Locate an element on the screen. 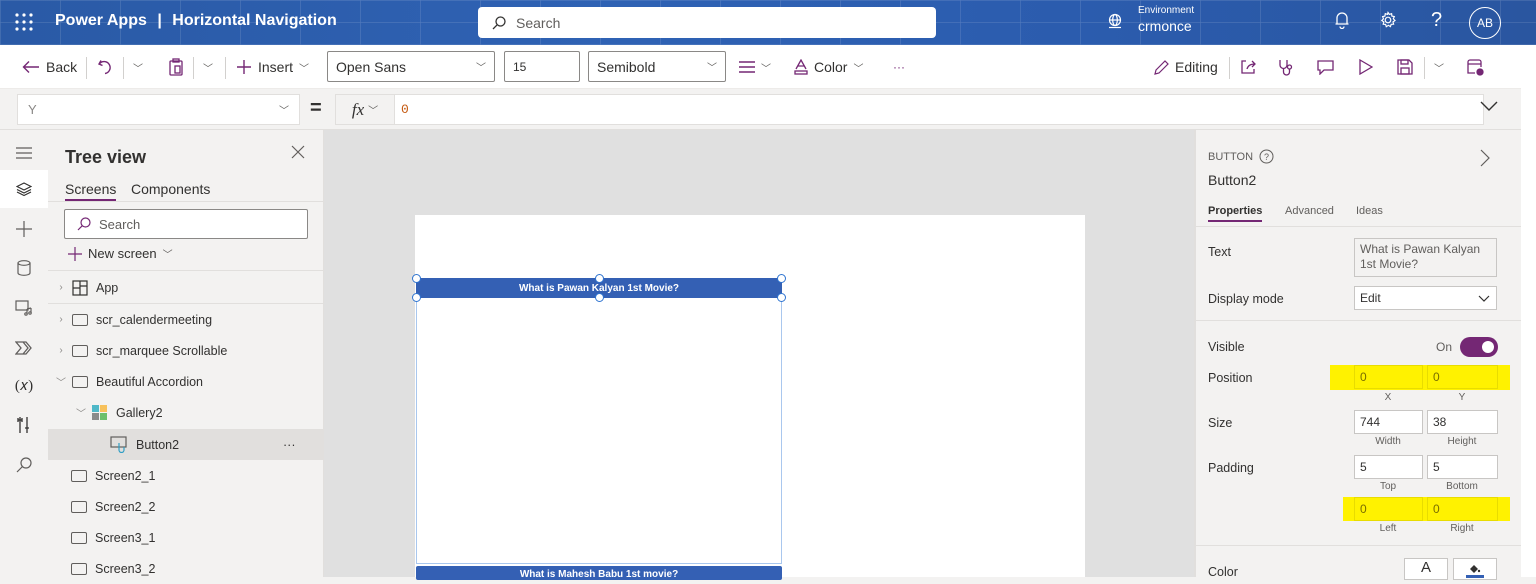  tree-item-screen: Screen2_1 is located at coordinates (186, 475).